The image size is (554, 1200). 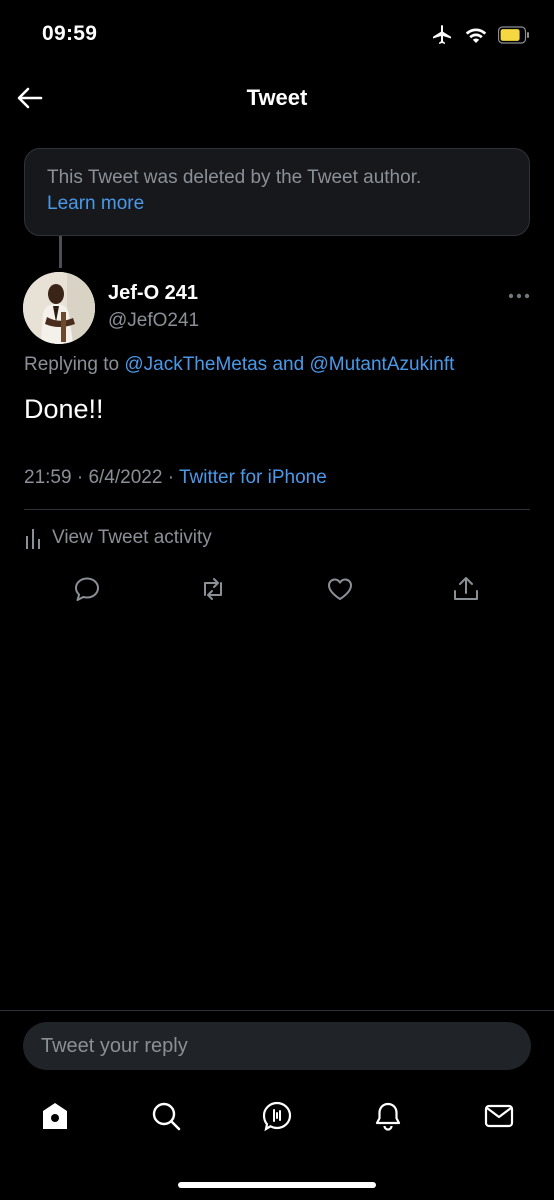 I want to click on battery-icon, so click(x=514, y=35).